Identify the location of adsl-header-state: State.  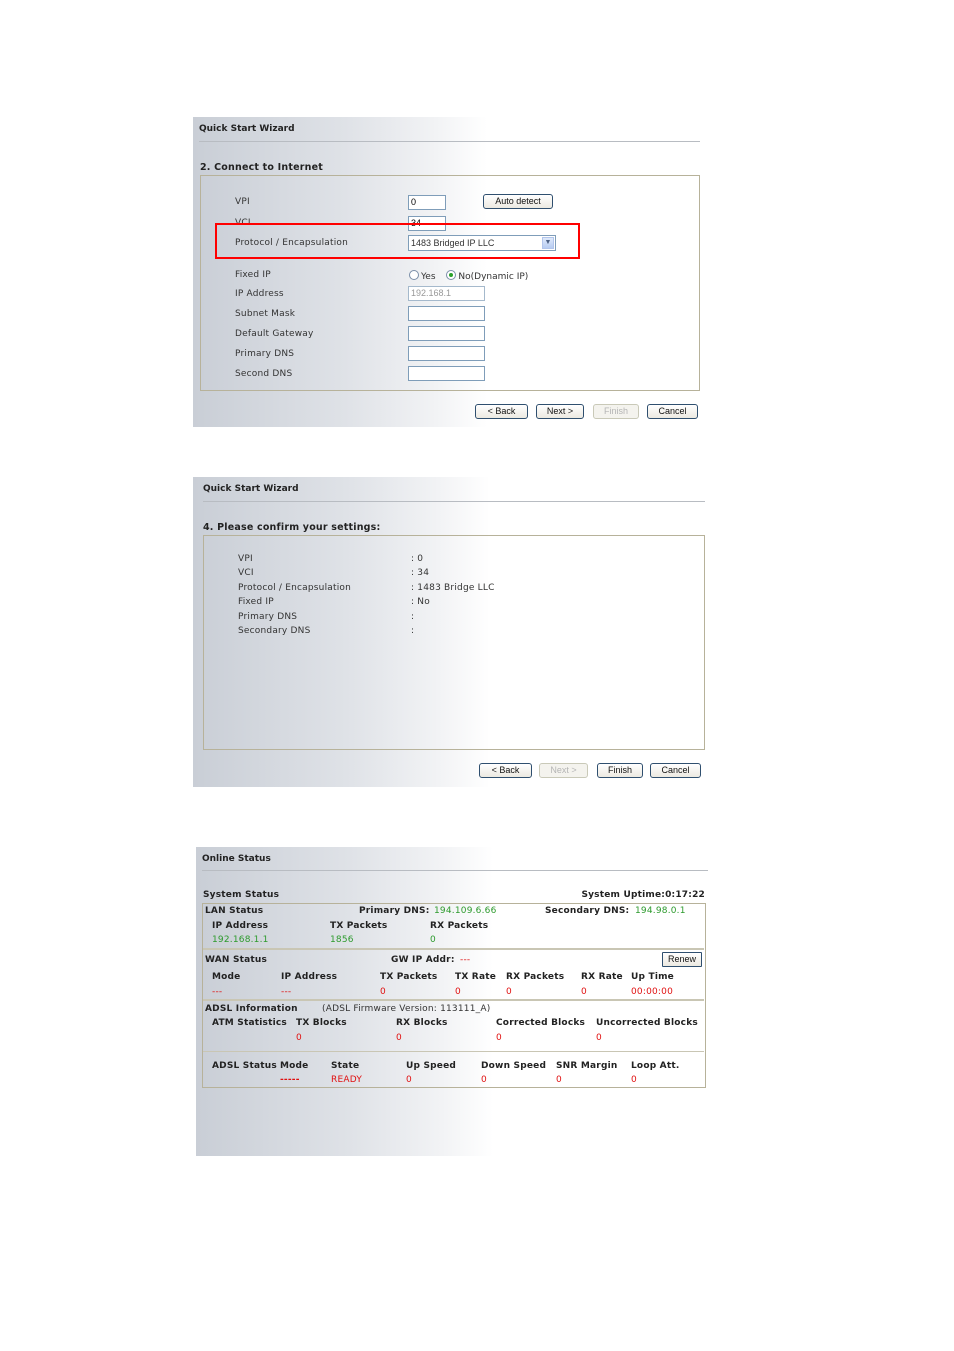
(345, 1066).